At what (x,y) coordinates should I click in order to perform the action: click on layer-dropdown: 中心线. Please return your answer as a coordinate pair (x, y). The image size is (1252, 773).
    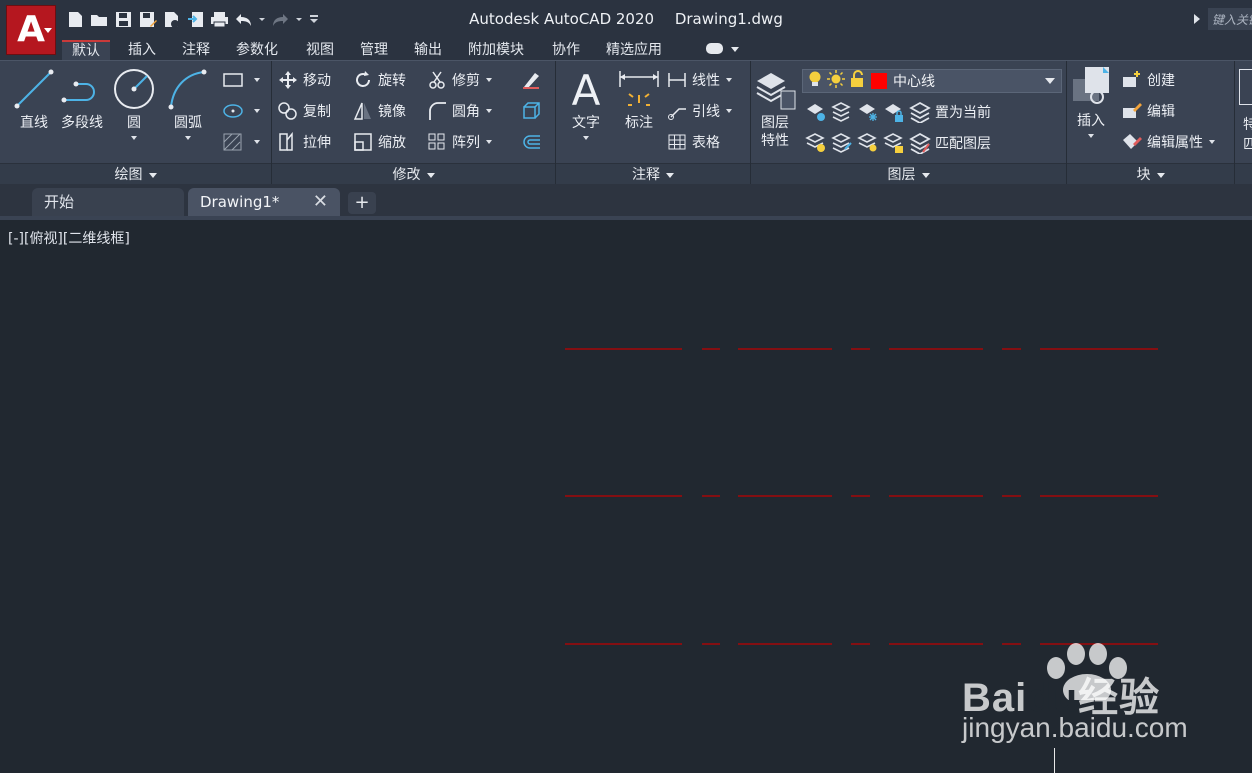
    Looking at the image, I should click on (932, 81).